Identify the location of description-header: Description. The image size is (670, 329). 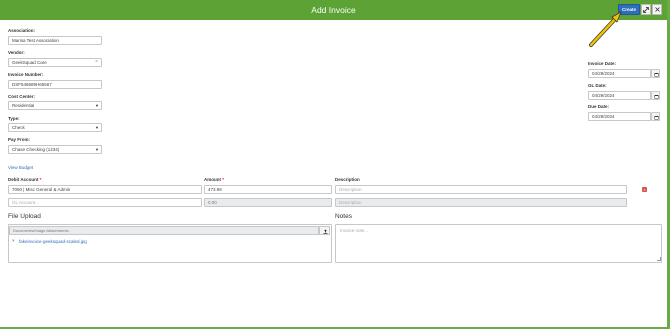
(347, 179).